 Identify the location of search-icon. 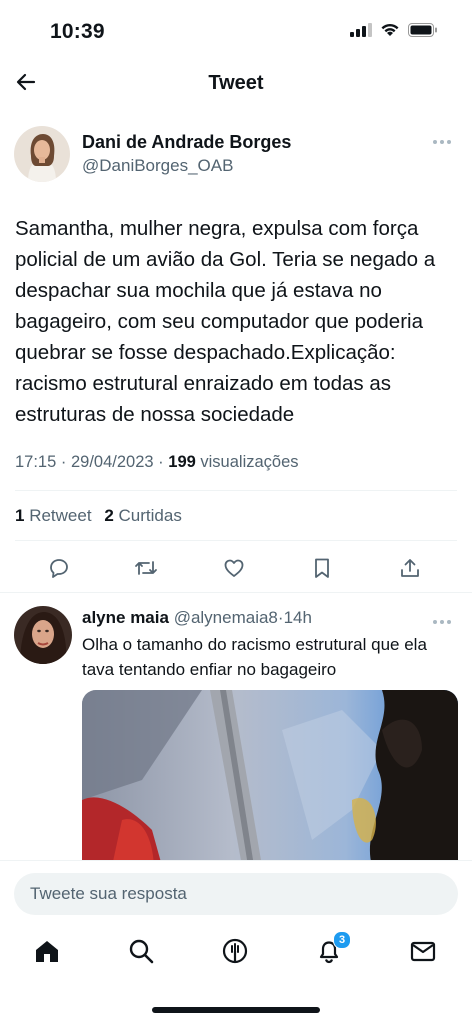
(141, 953).